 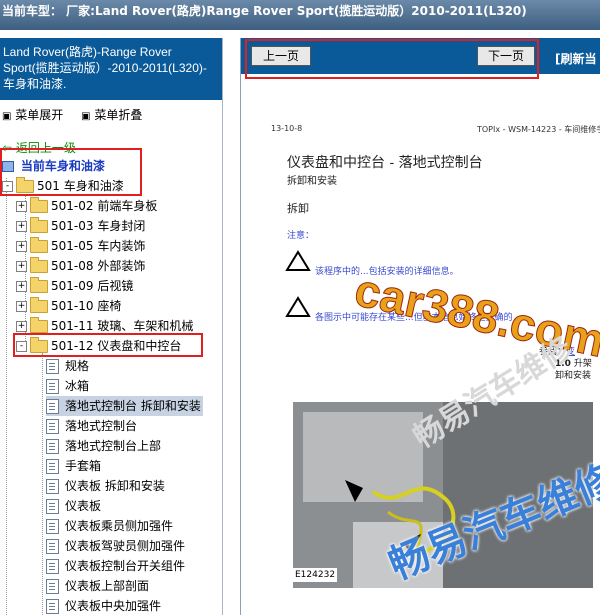 What do you see at coordinates (392, 59) in the screenshot?
I see `annotation-box-nav` at bounding box center [392, 59].